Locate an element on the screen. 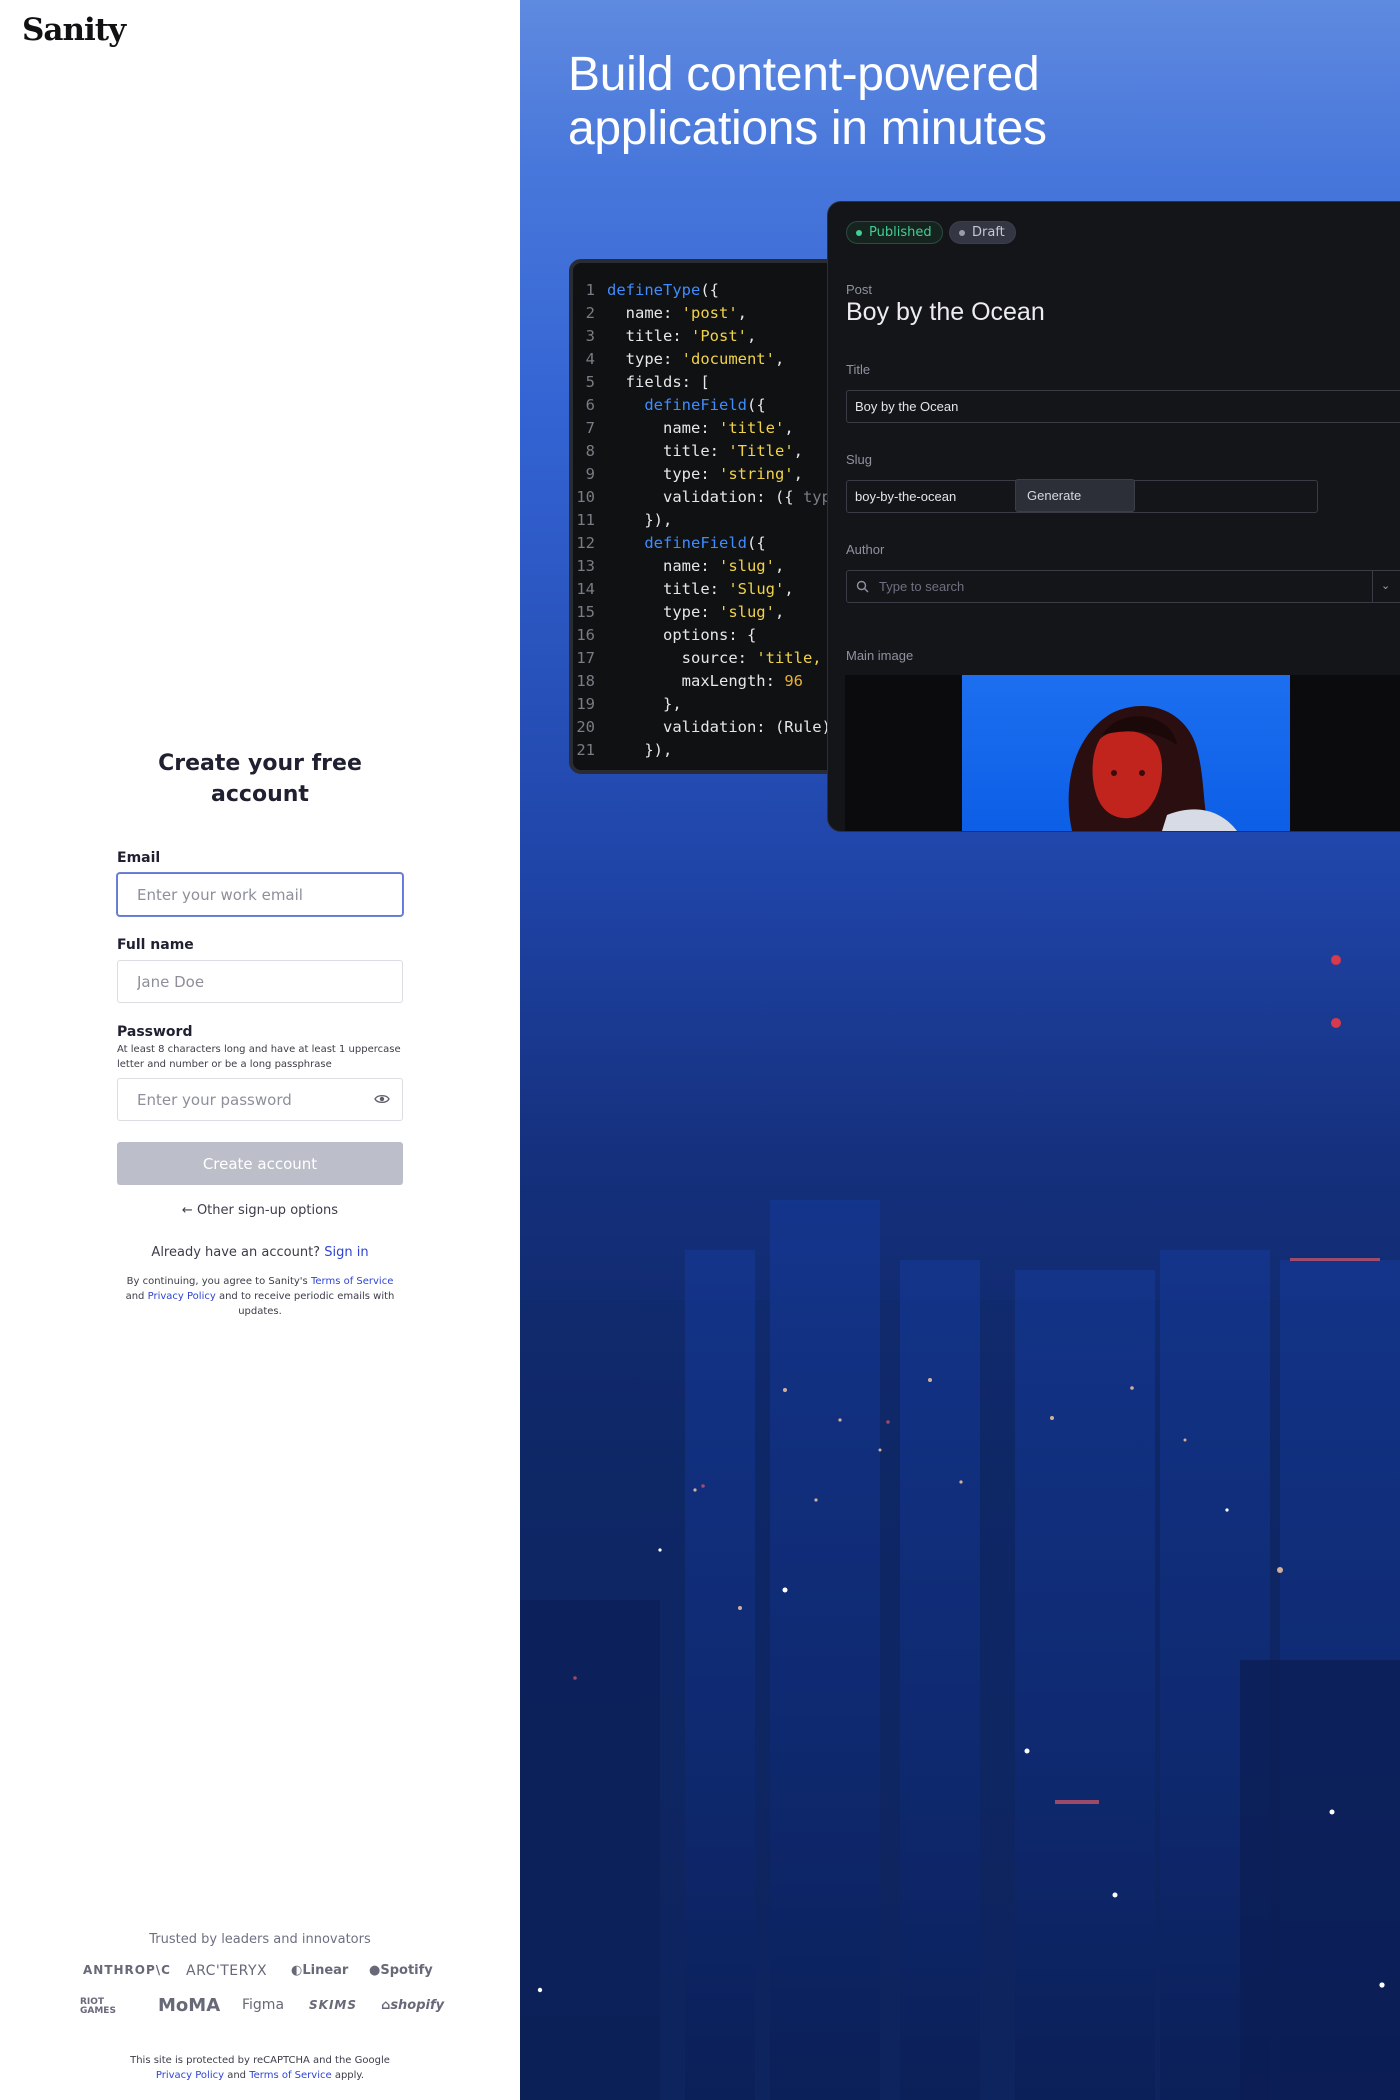 The image size is (1400, 2100). recaptcha-and: and is located at coordinates (237, 2075).